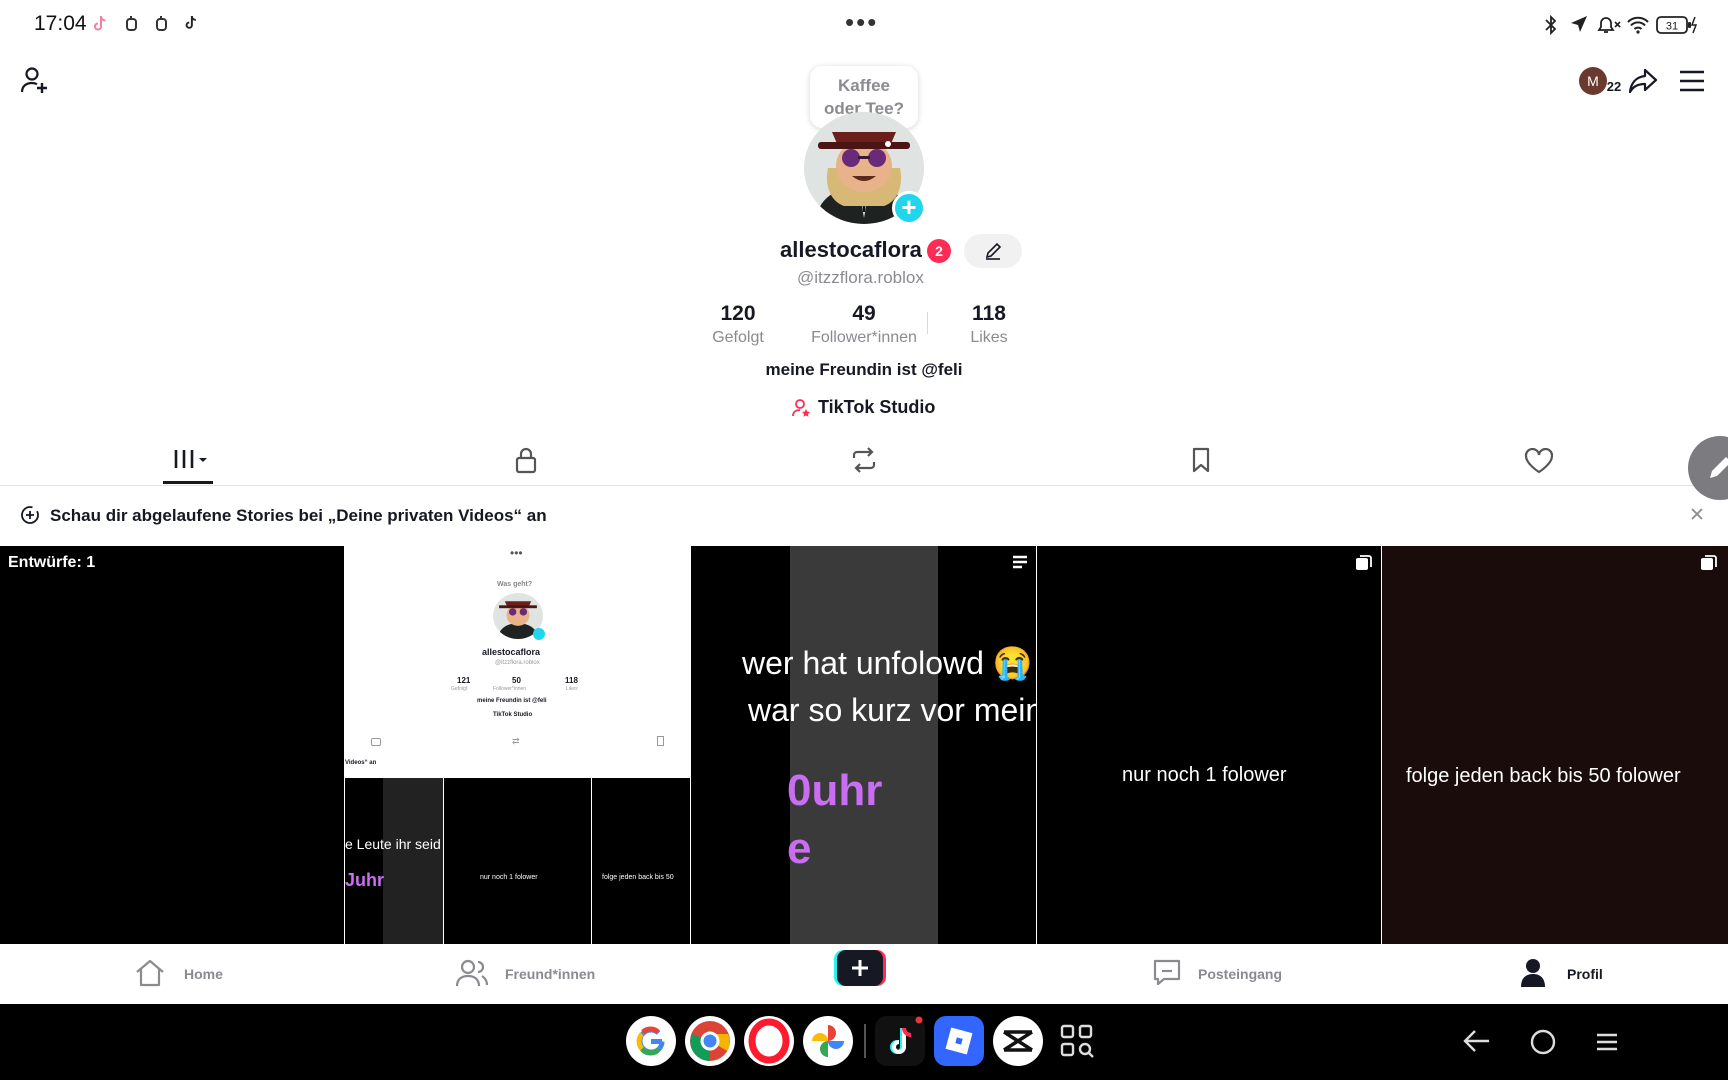  I want to click on bio-text: meine Freundin ist @feli, so click(864, 369).